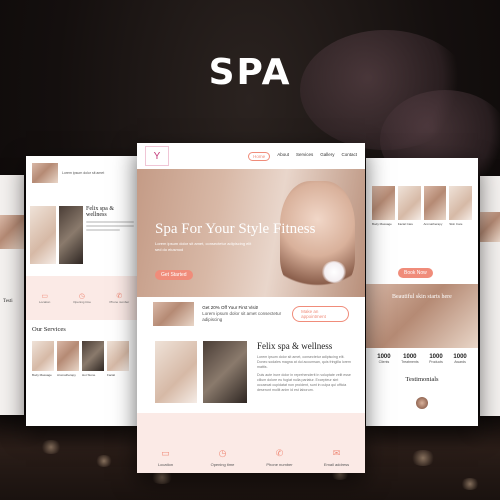  What do you see at coordinates (174, 275) in the screenshot?
I see `get-started-button: Get Started` at bounding box center [174, 275].